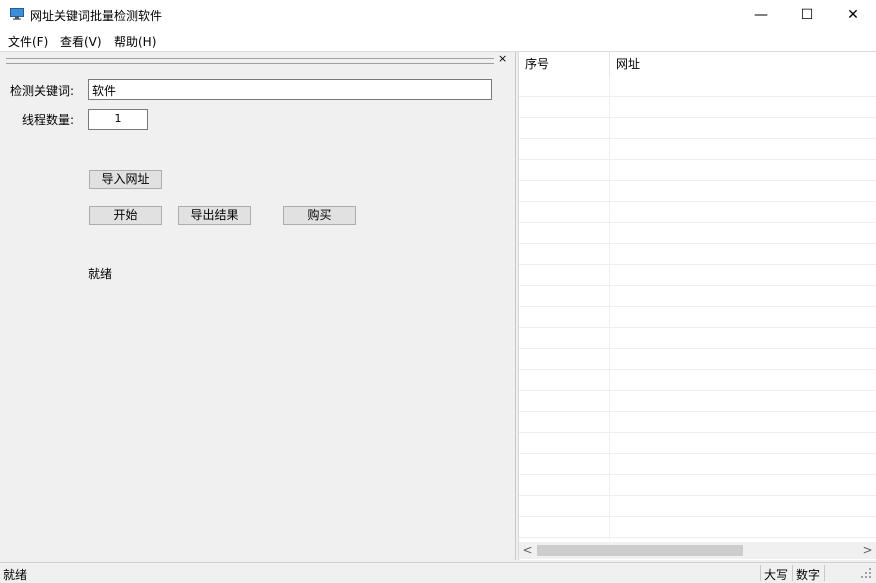  I want to click on scrollbar-thumb, so click(640, 550).